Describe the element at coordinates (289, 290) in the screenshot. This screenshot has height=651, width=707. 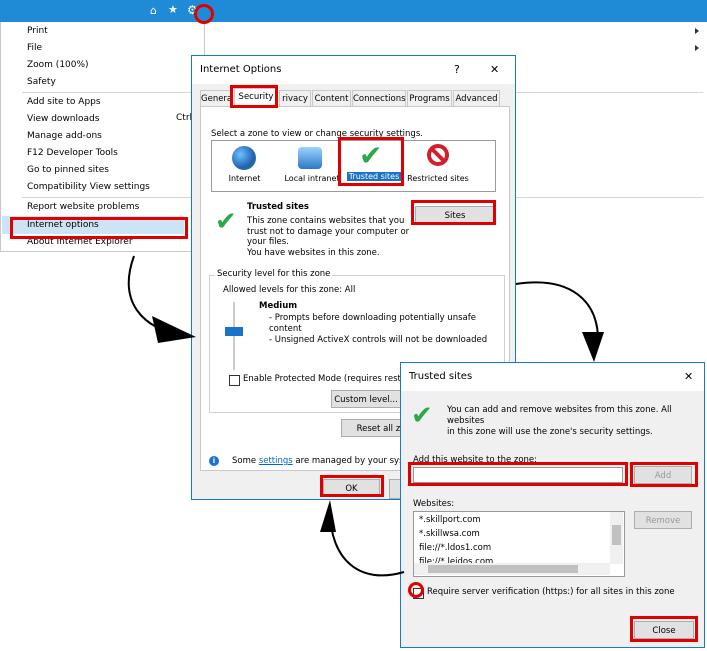
I see `allowed-levels: Allowed levels for this zone: All` at that location.